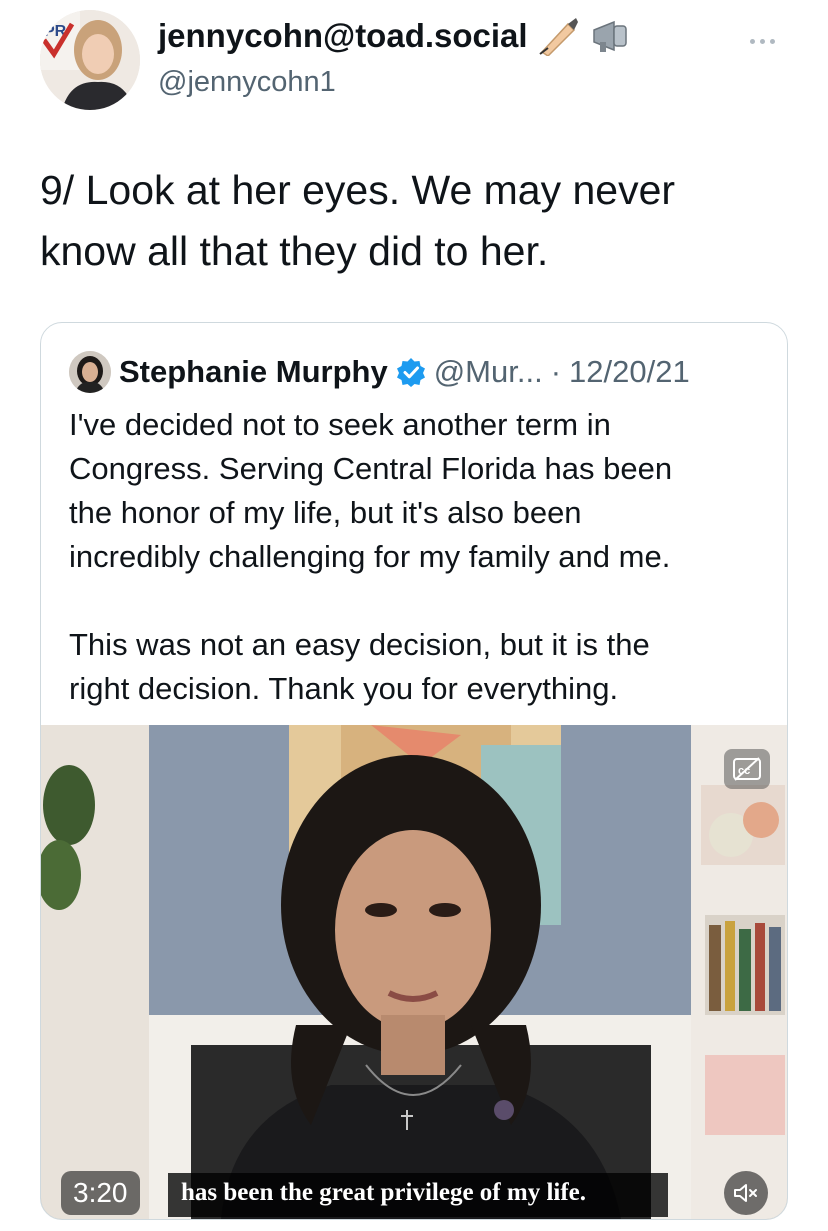  I want to click on author-avatar: PR, so click(90, 60).